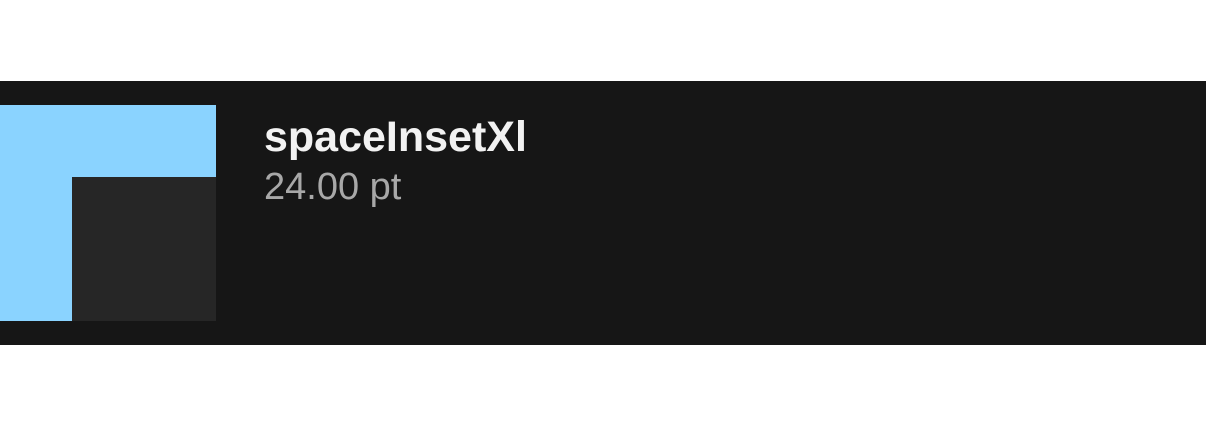 This screenshot has width=1206, height=426. I want to click on token-info: spaceInsetXl 24.00 pt, so click(395, 161).